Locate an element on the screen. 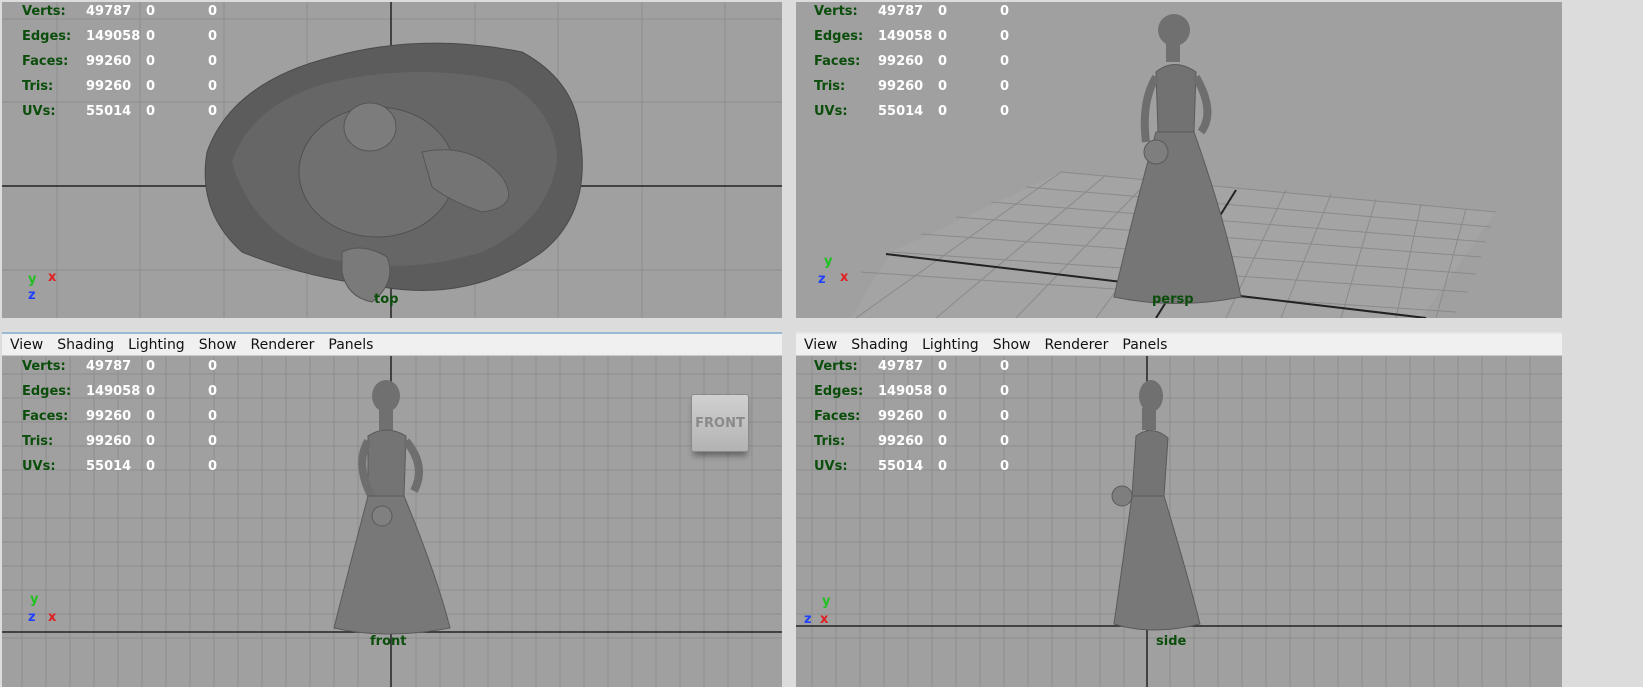 This screenshot has width=1643, height=687. stat-row: Tris: 99260 0 0 is located at coordinates (922, 441).